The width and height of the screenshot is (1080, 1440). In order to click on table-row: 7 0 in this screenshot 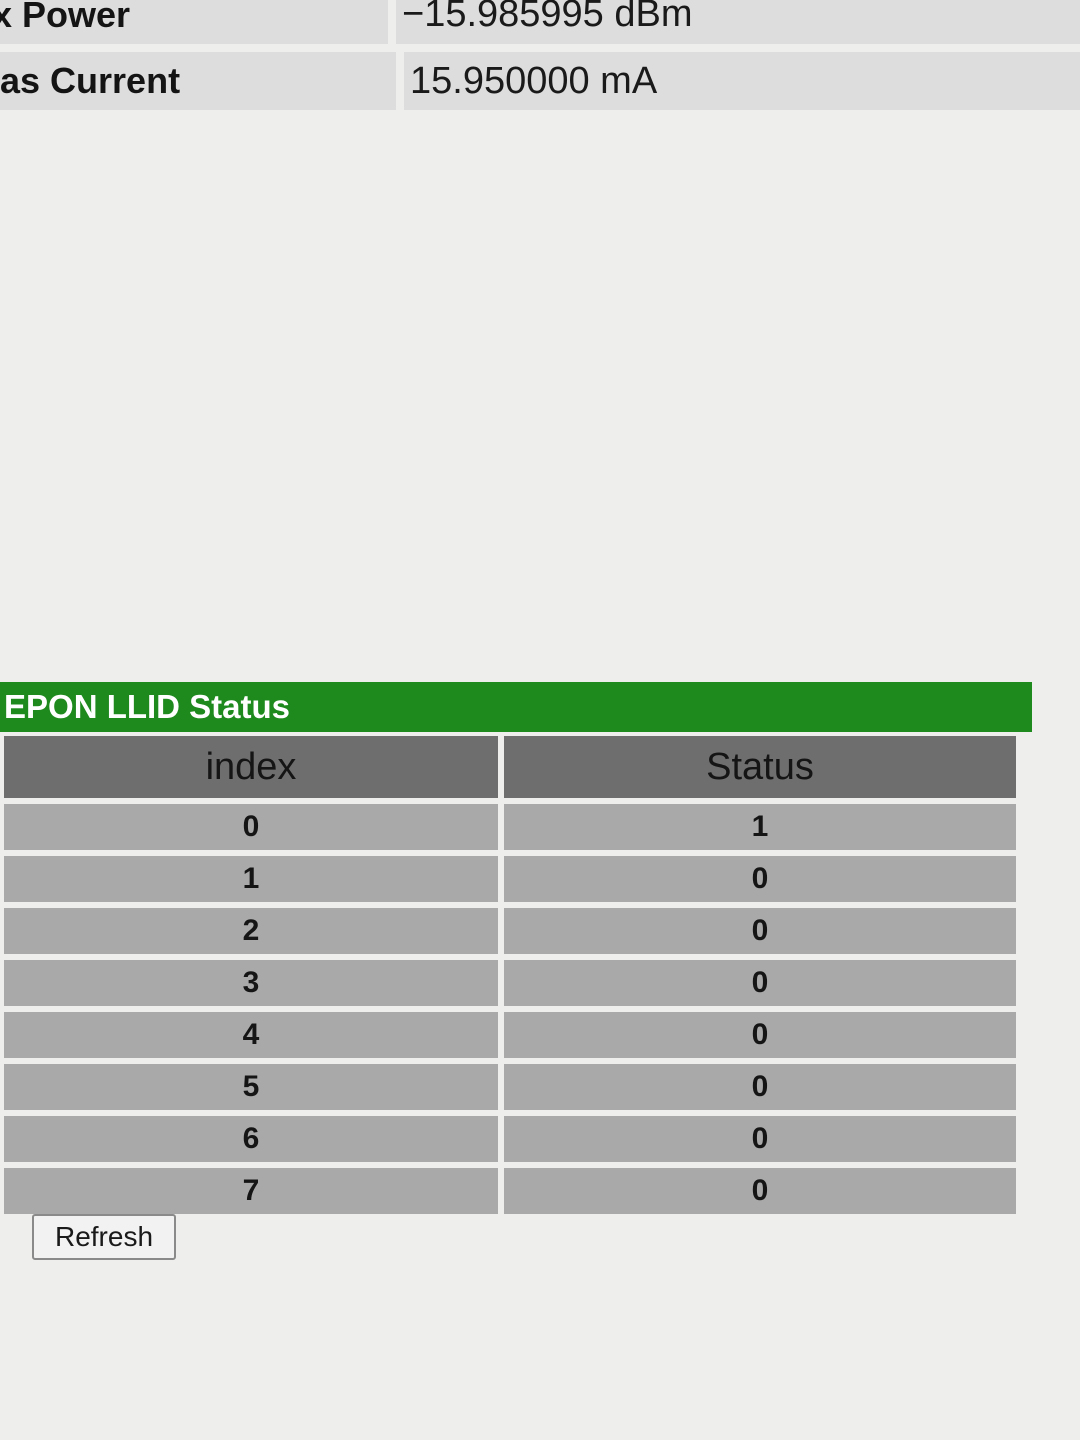, I will do `click(510, 1191)`.